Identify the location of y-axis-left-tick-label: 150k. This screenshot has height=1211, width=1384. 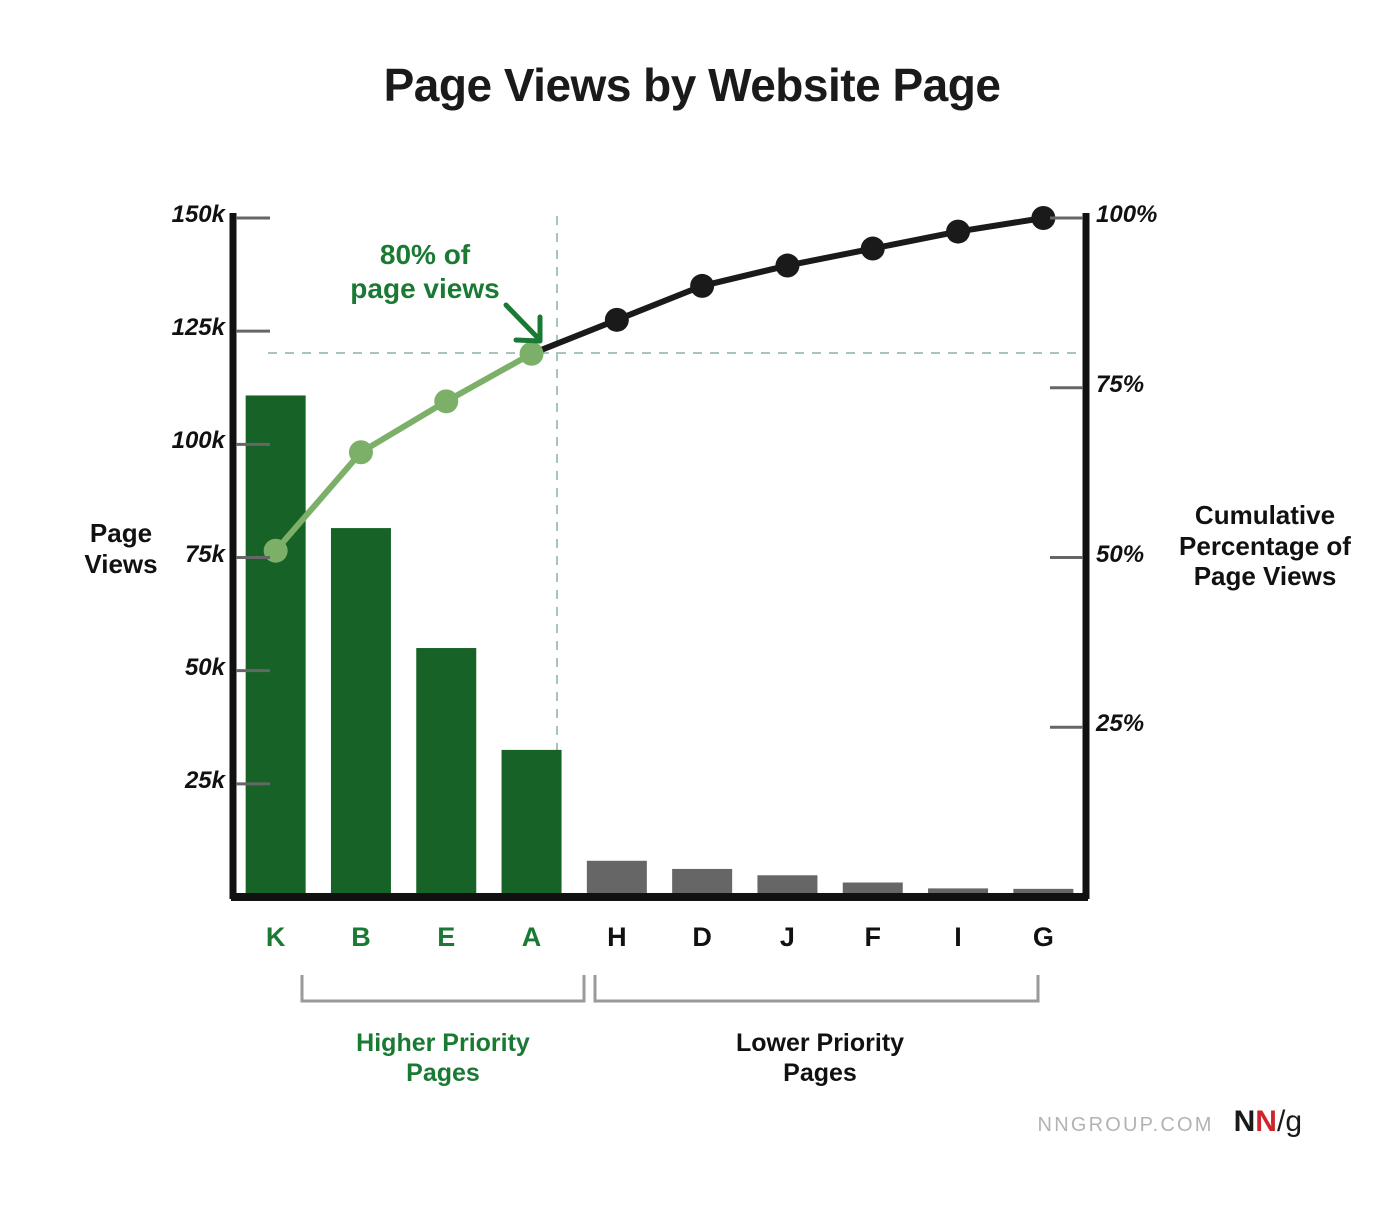
(198, 214).